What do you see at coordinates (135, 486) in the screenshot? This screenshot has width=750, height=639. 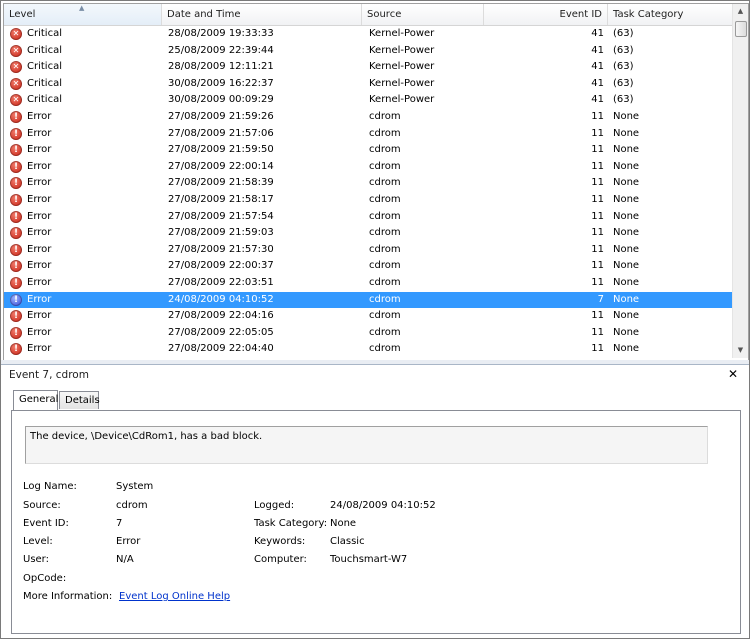 I see `value-log-name: System` at bounding box center [135, 486].